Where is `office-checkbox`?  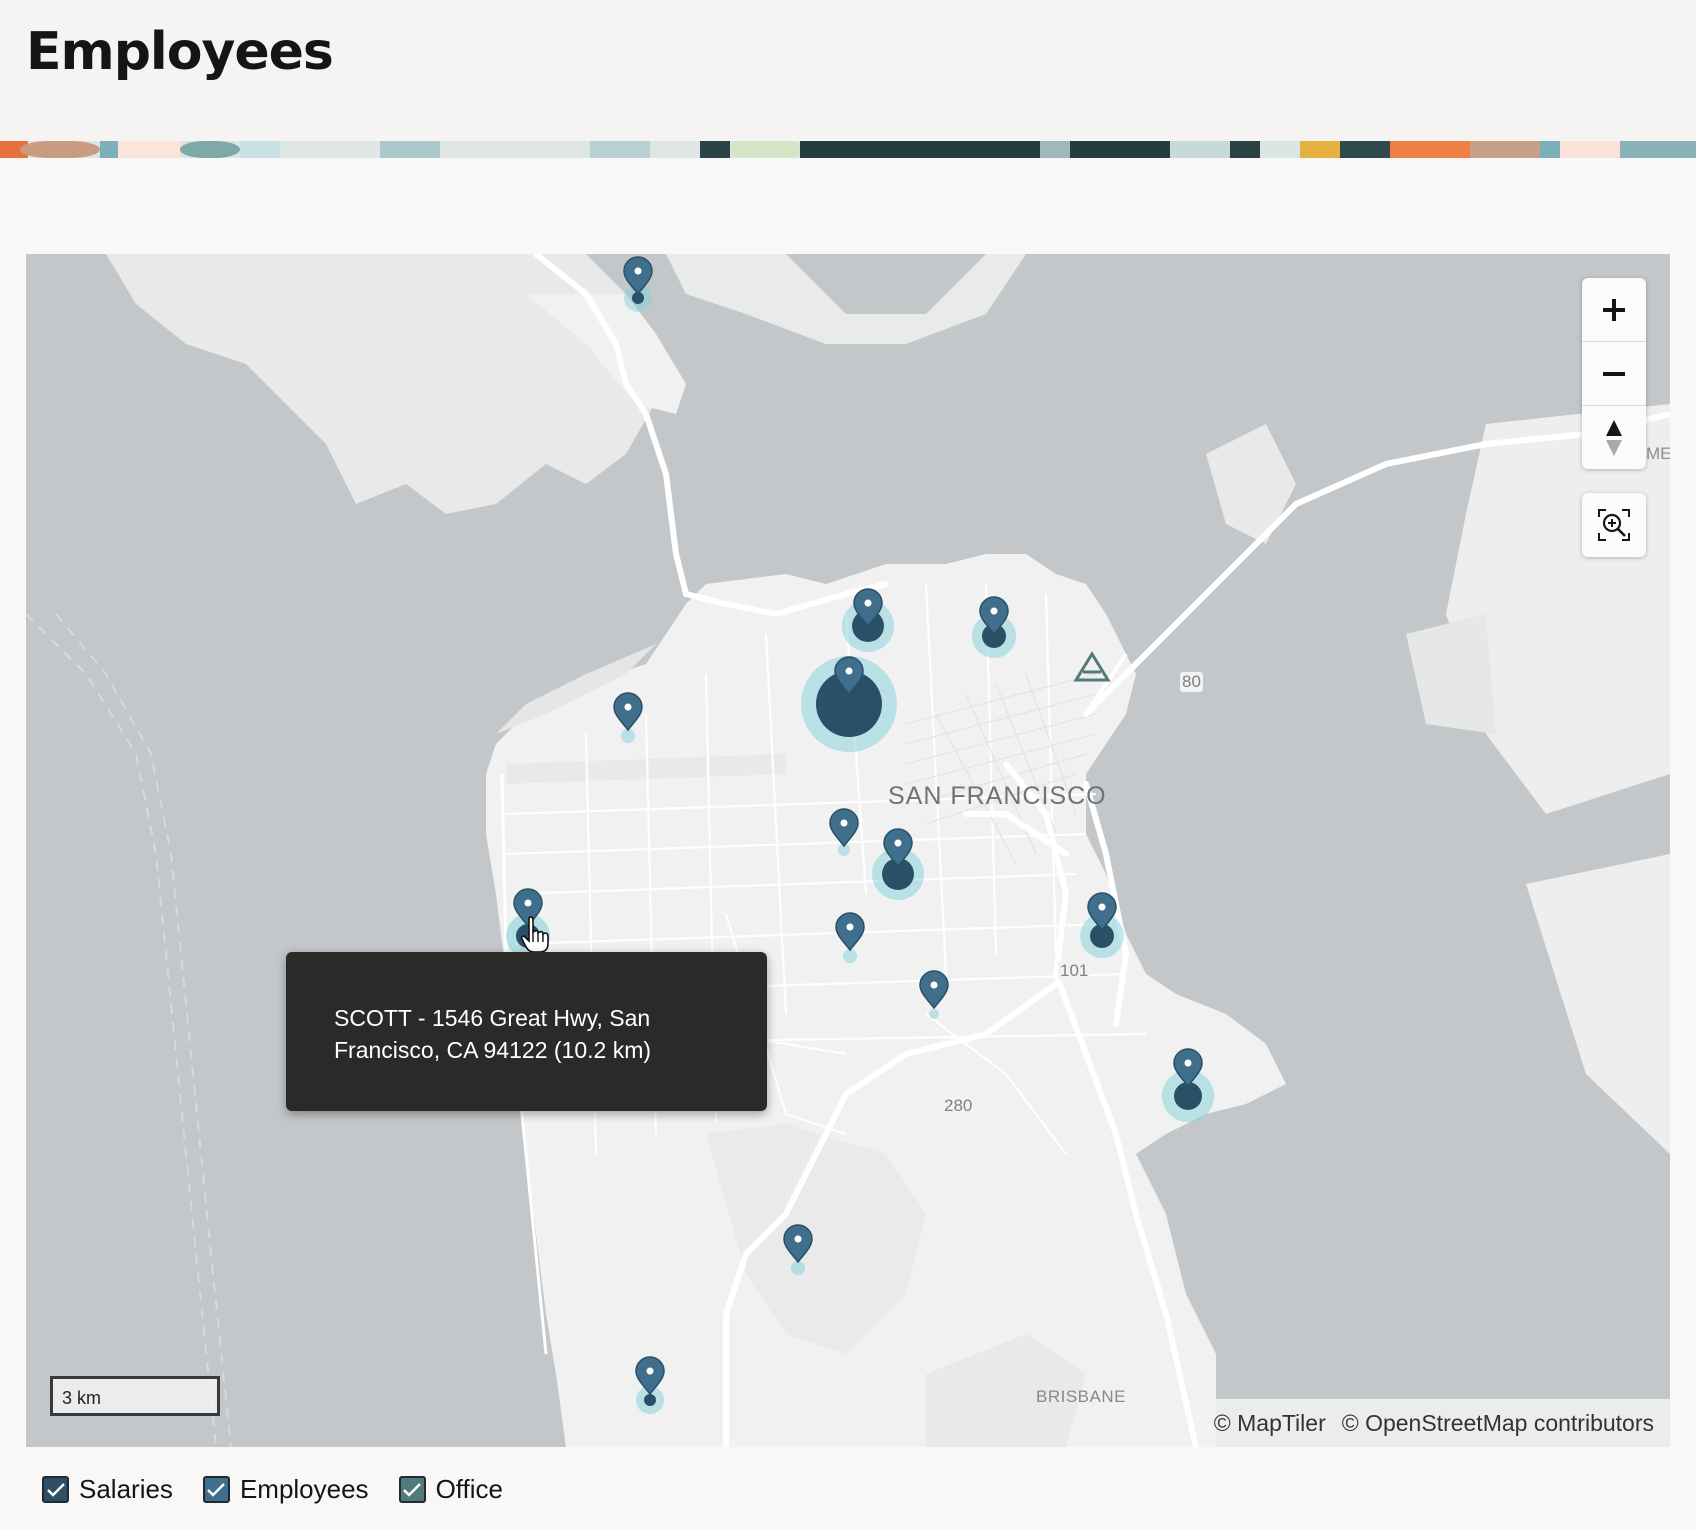
office-checkbox is located at coordinates (412, 1489).